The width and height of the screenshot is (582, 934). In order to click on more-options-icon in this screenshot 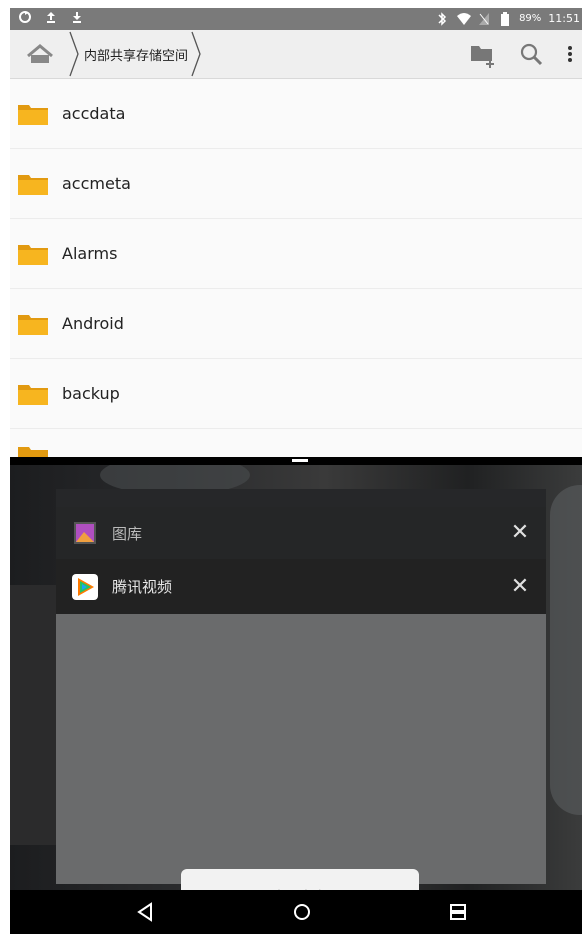, I will do `click(570, 54)`.